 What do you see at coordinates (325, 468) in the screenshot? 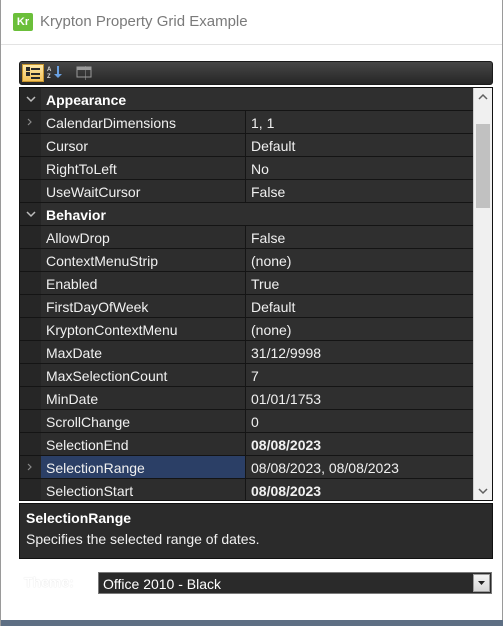
I see `property-value: 08/08/2023, 08/08/2023` at bounding box center [325, 468].